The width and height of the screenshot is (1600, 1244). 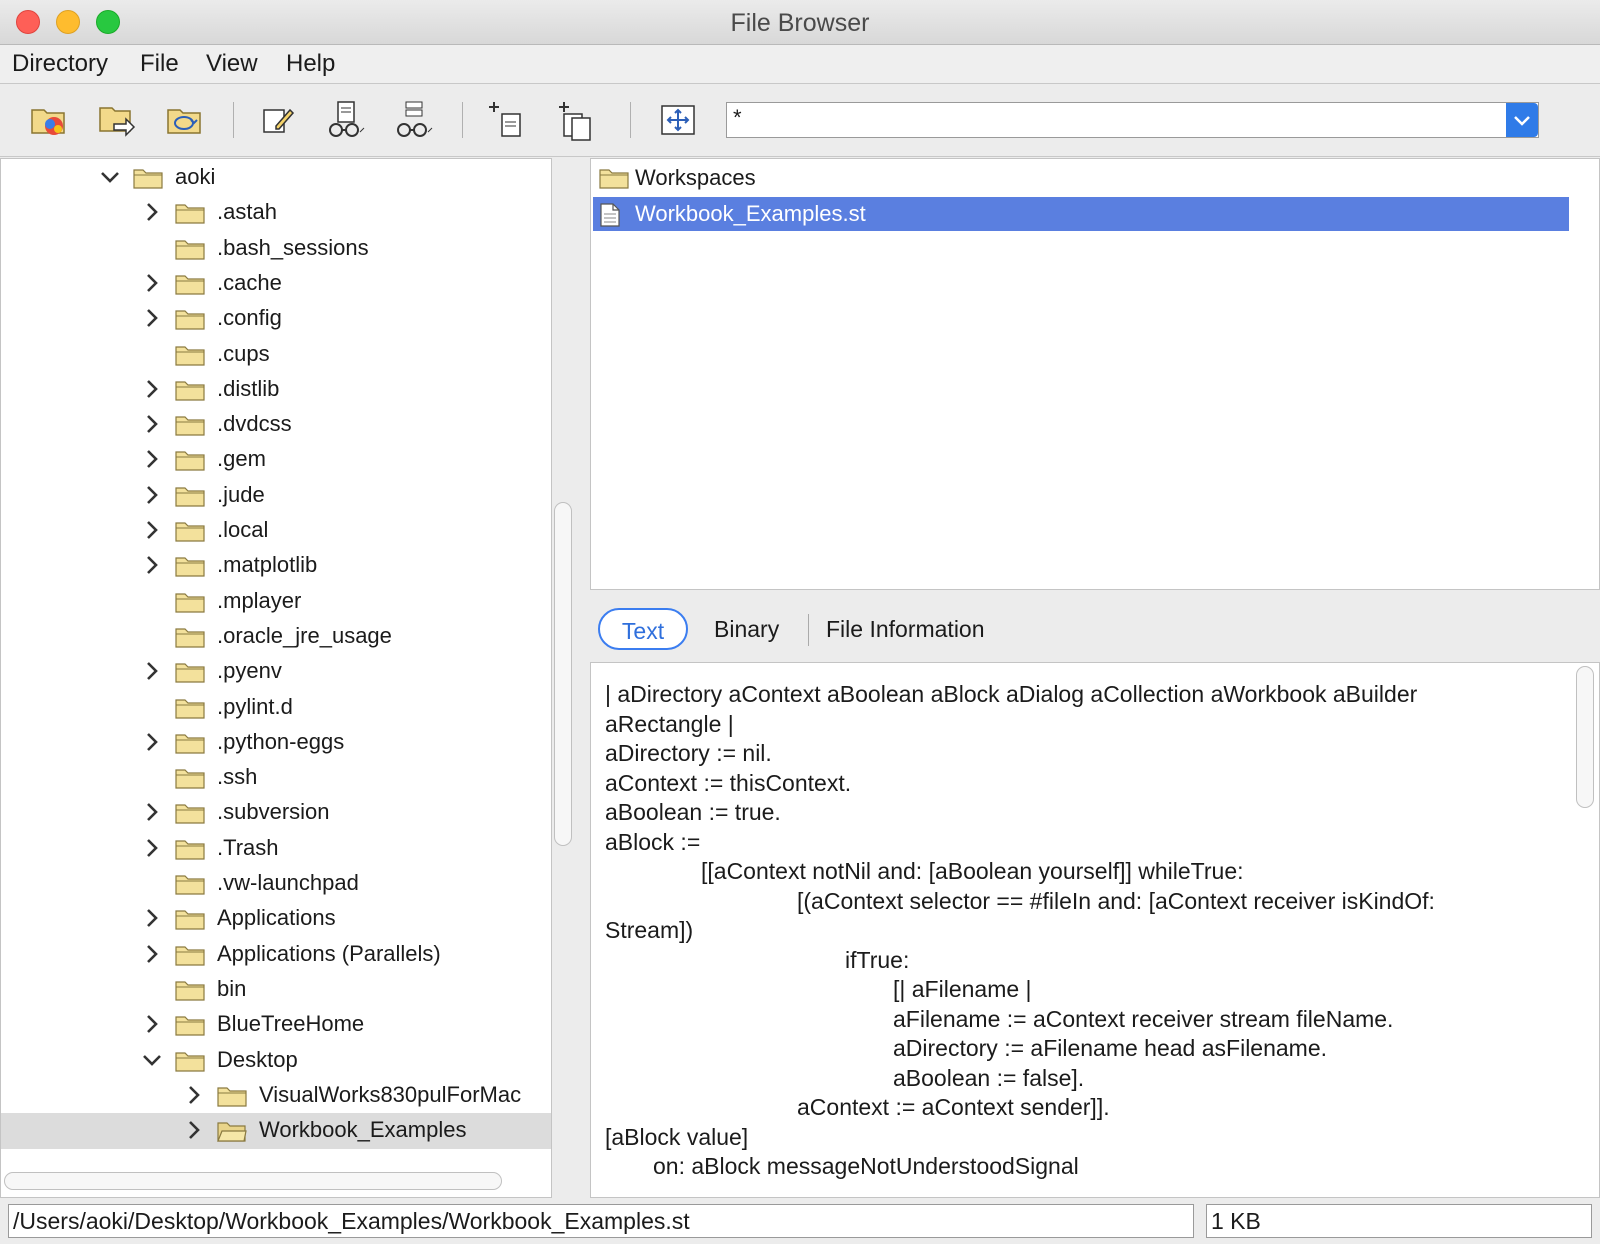 I want to click on menu-view: View, so click(x=232, y=64).